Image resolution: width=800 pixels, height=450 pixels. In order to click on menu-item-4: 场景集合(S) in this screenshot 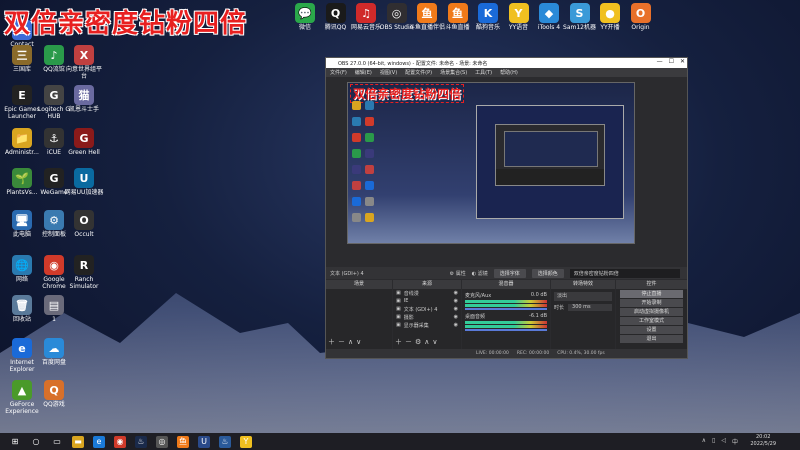, I will do `click(453, 72)`.